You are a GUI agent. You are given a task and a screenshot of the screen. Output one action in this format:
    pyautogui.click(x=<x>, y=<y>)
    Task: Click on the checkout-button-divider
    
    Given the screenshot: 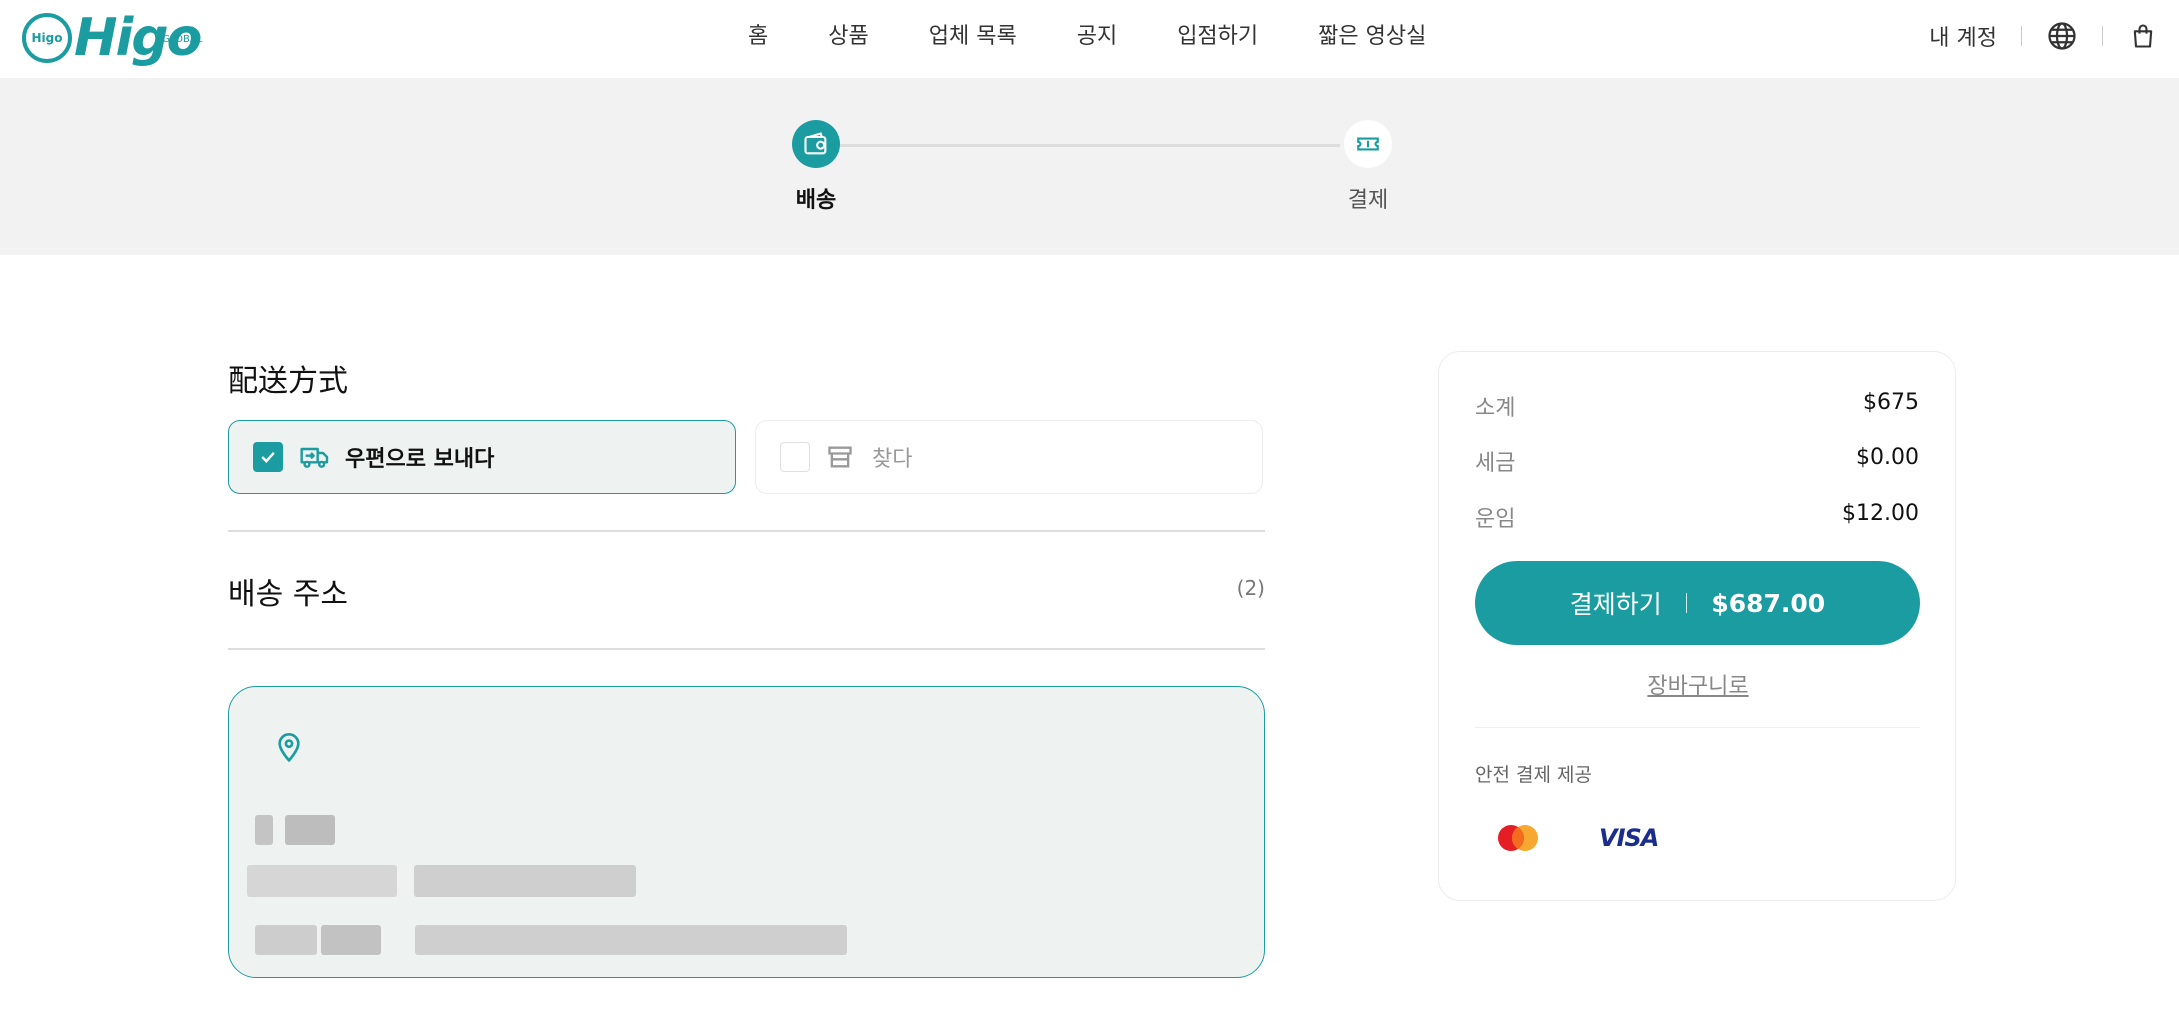 What is the action you would take?
    pyautogui.click(x=1686, y=603)
    